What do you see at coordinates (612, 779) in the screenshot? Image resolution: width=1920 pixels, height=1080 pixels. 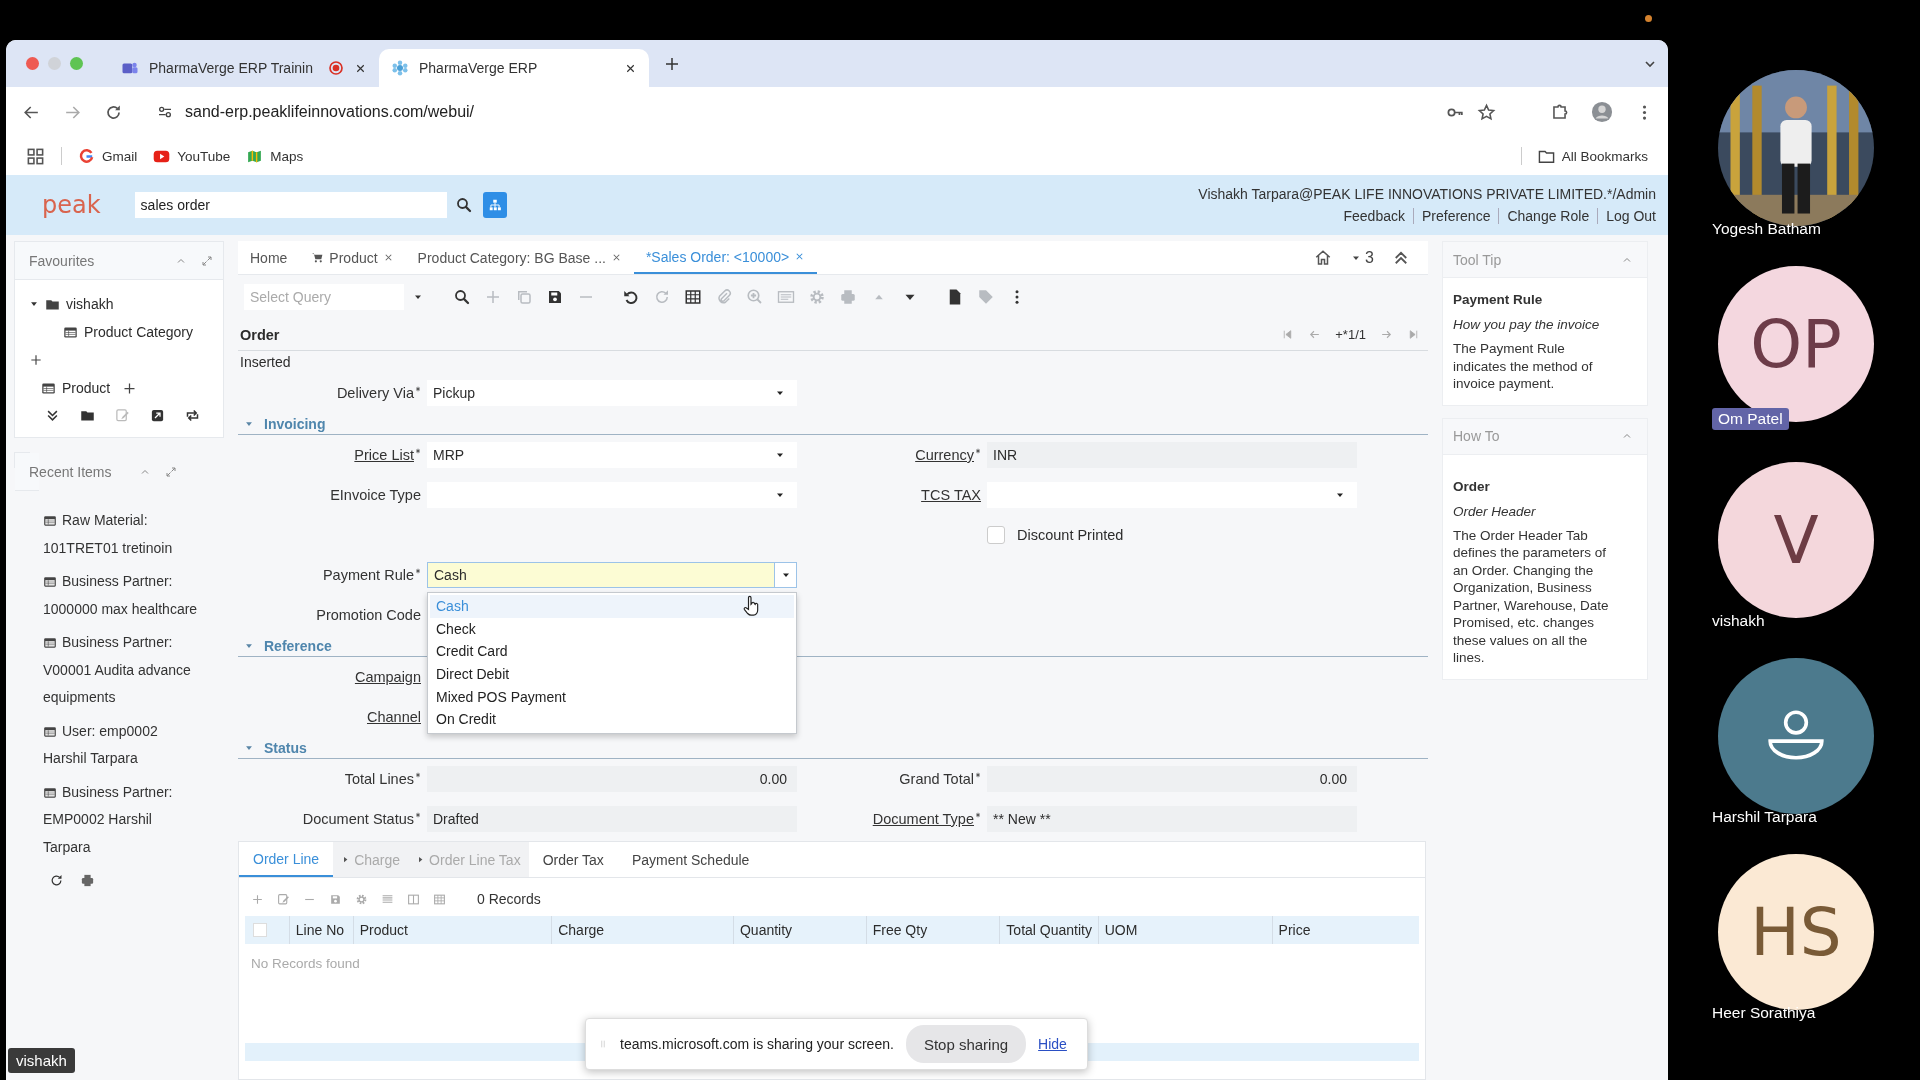 I see `amount-field: 0.00` at bounding box center [612, 779].